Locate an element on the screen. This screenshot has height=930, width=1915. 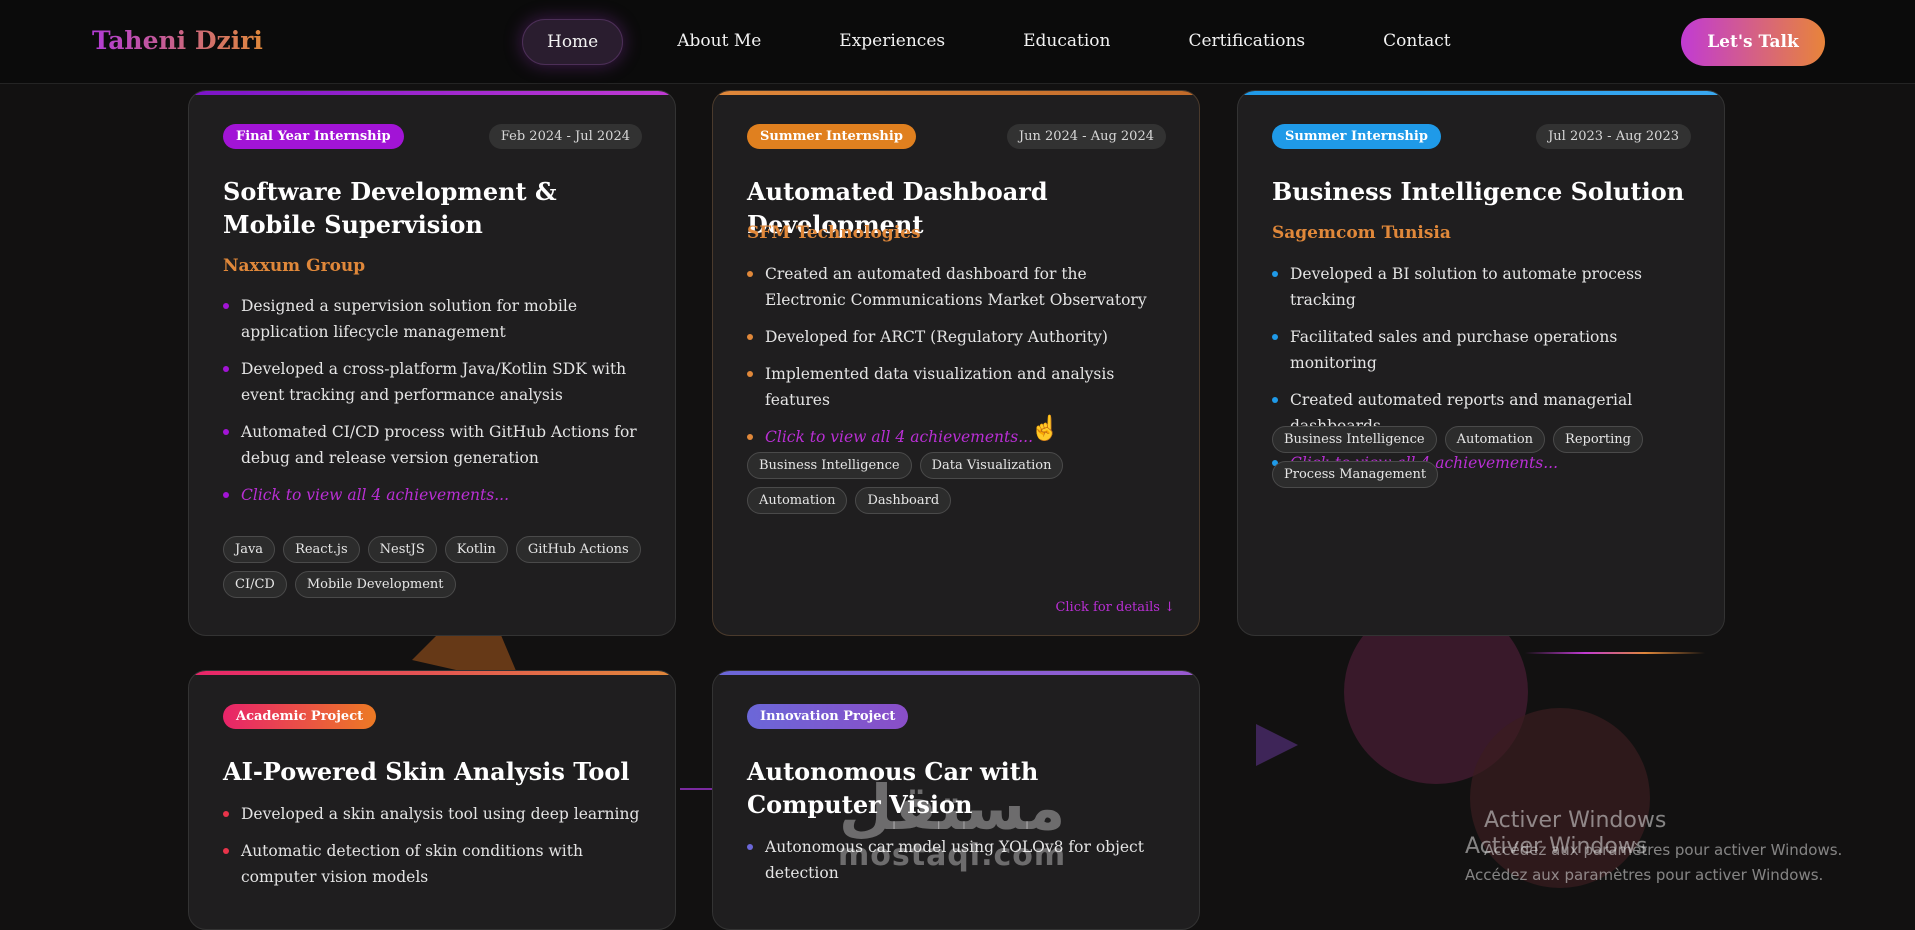
mostaql-watermark: مستقل mostaql.com is located at coordinates (952, 823).